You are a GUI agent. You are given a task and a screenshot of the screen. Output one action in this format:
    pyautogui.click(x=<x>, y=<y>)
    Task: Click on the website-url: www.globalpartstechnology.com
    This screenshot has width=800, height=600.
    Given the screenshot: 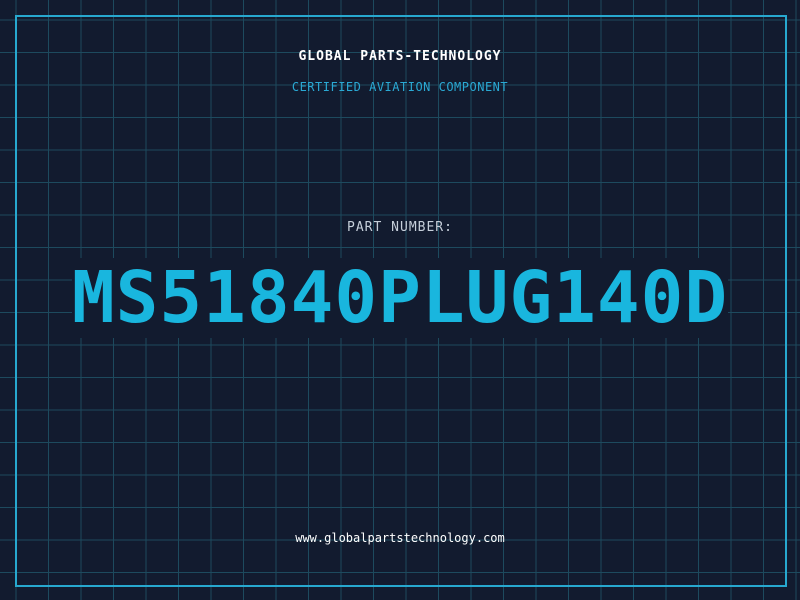 What is the action you would take?
    pyautogui.click(x=400, y=538)
    